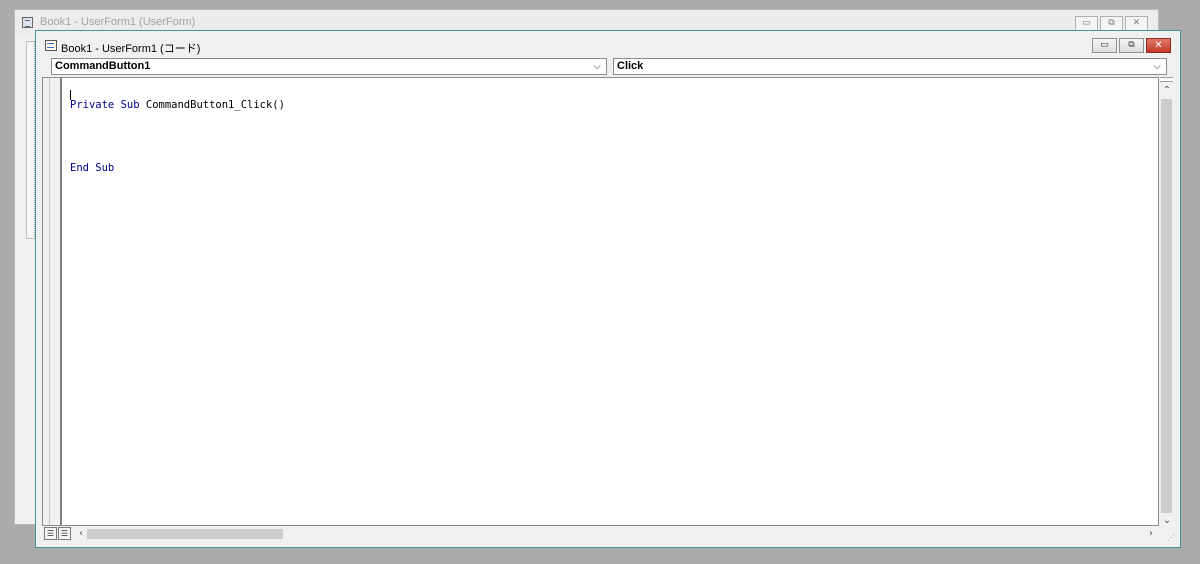 The height and width of the screenshot is (564, 1200). Describe the element at coordinates (27, 22) in the screenshot. I see `userform-icon` at that location.